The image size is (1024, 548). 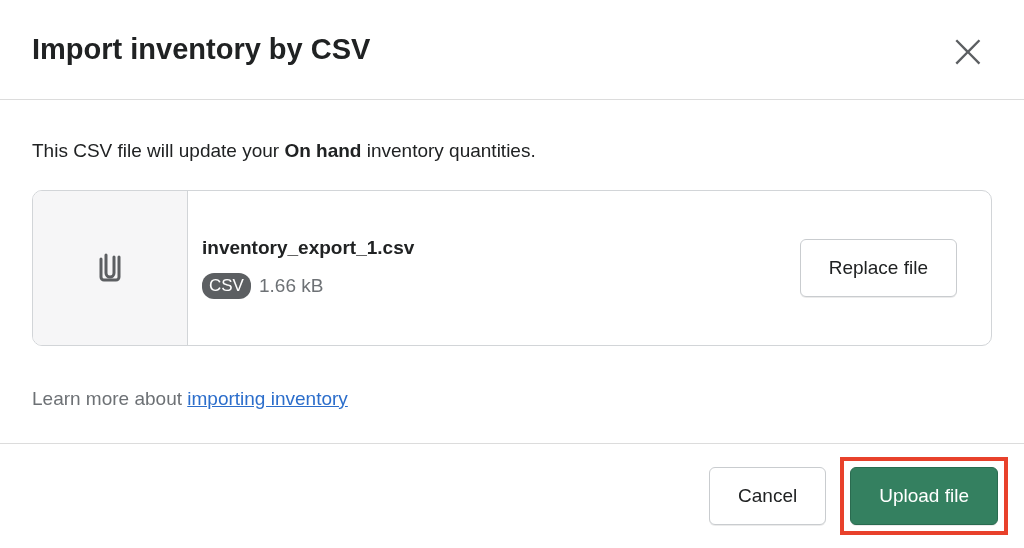 What do you see at coordinates (924, 496) in the screenshot?
I see `upload-button: Upload file` at bounding box center [924, 496].